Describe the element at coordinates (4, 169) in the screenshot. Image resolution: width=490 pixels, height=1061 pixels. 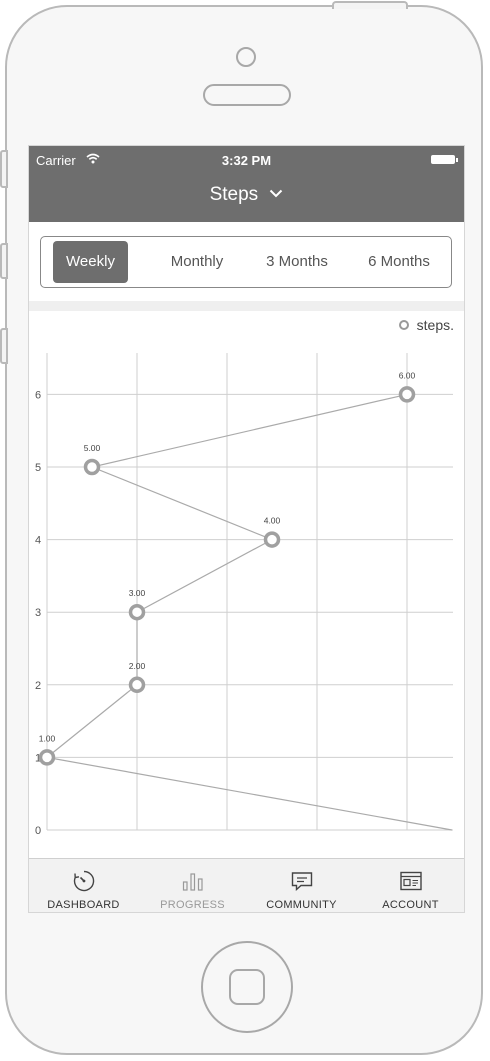
I see `mute-switch` at that location.